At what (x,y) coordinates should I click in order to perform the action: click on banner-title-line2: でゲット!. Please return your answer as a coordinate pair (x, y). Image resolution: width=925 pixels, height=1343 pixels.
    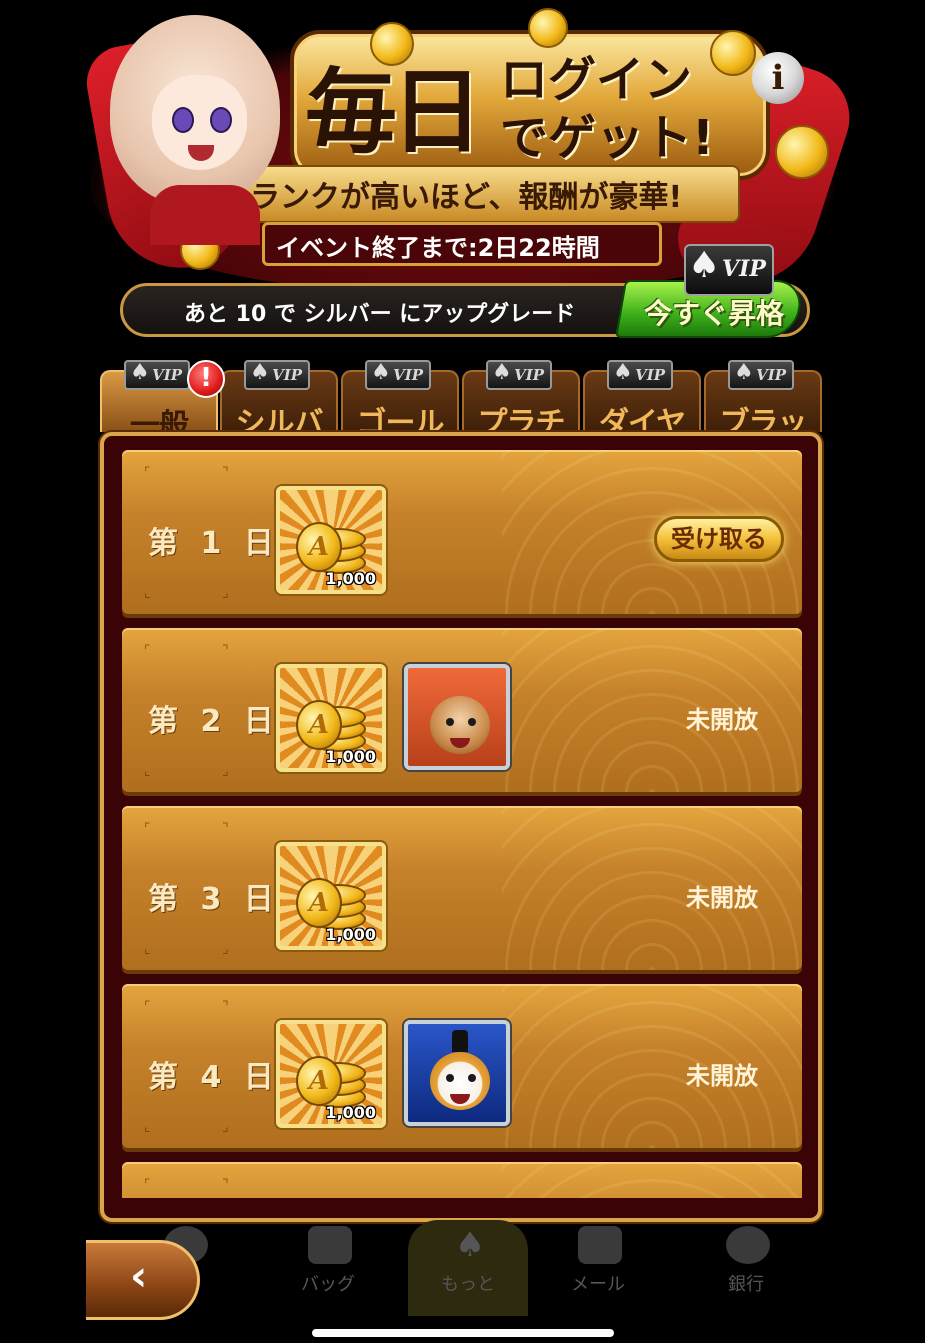
    Looking at the image, I should click on (607, 138).